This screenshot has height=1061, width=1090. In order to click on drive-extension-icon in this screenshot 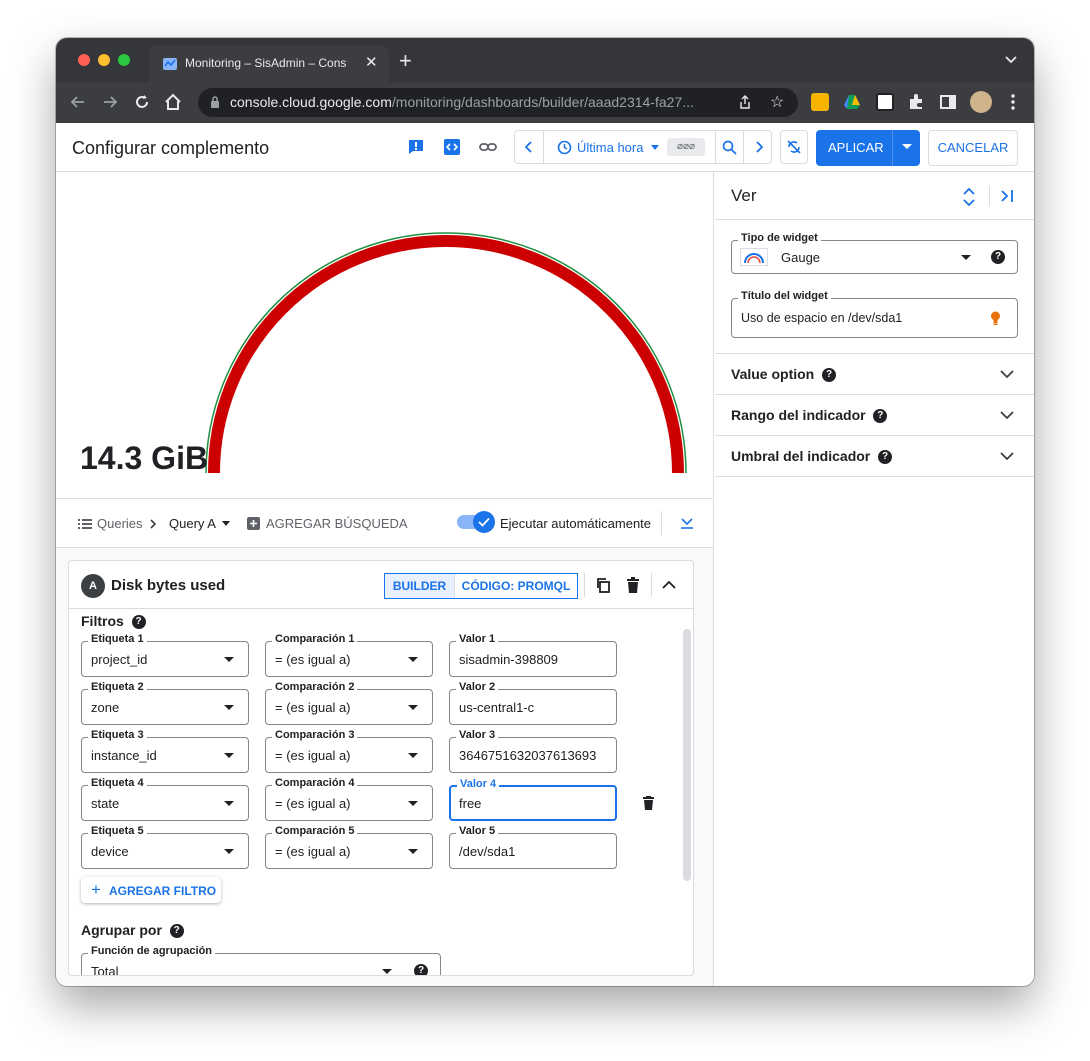, I will do `click(852, 102)`.